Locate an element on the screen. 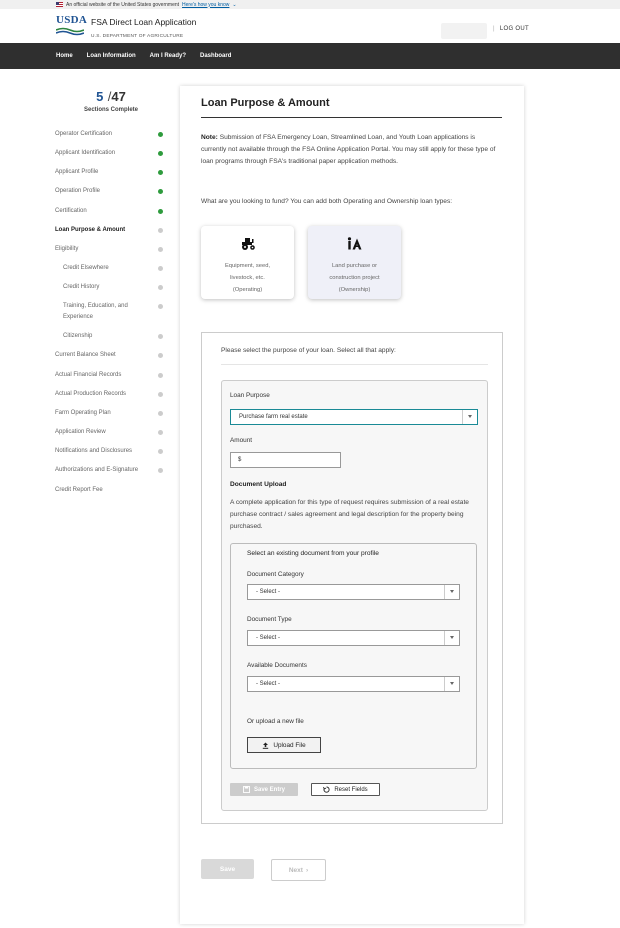 The image size is (620, 928). next-button: Next › is located at coordinates (298, 870).